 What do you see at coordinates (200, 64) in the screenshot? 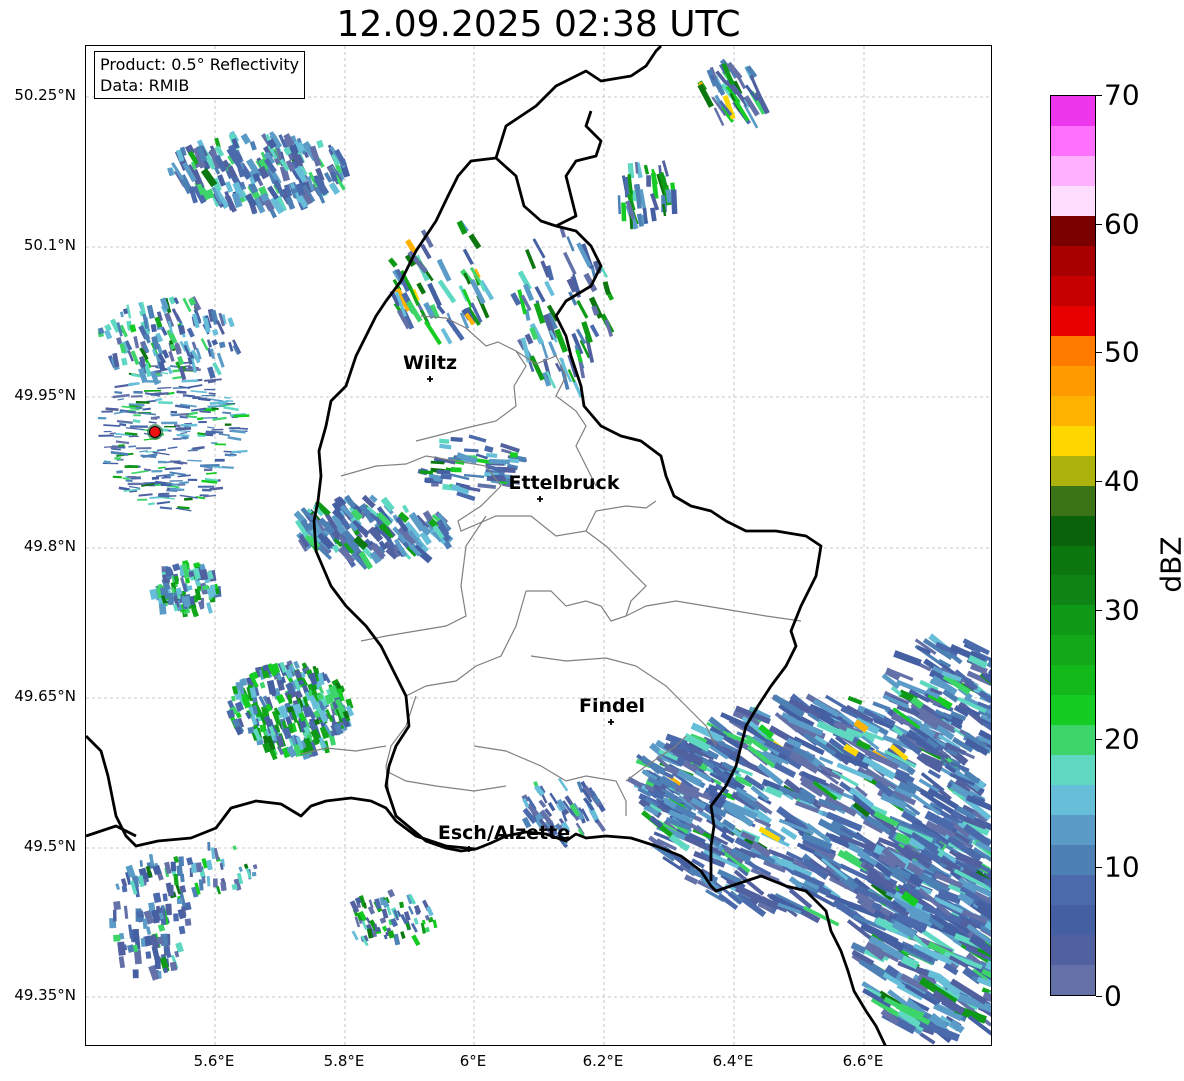
I see `product-text: Product: 0.5° Reflectivity` at bounding box center [200, 64].